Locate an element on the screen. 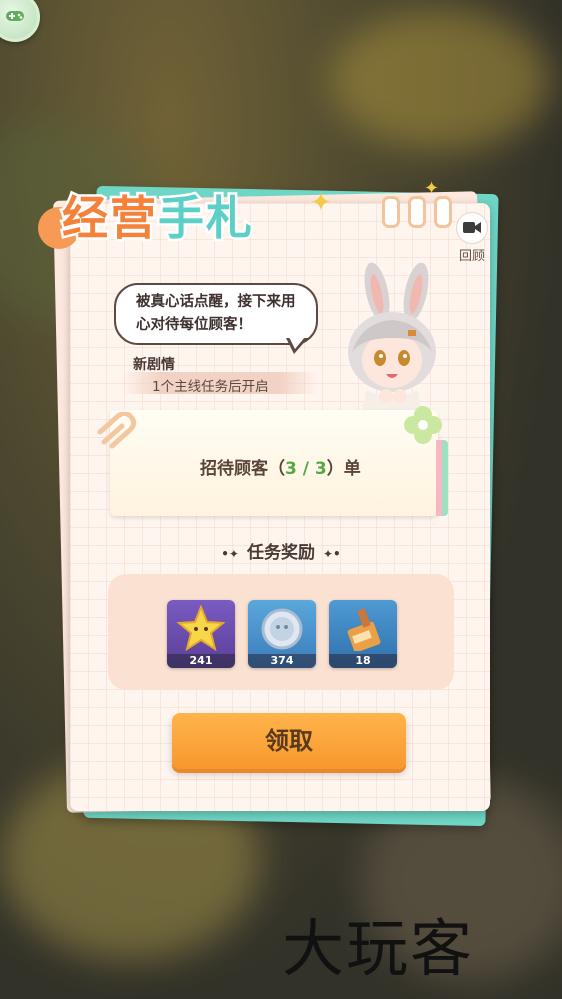  dialogue-line: 被真心话点醒，接下来用 is located at coordinates (216, 302).